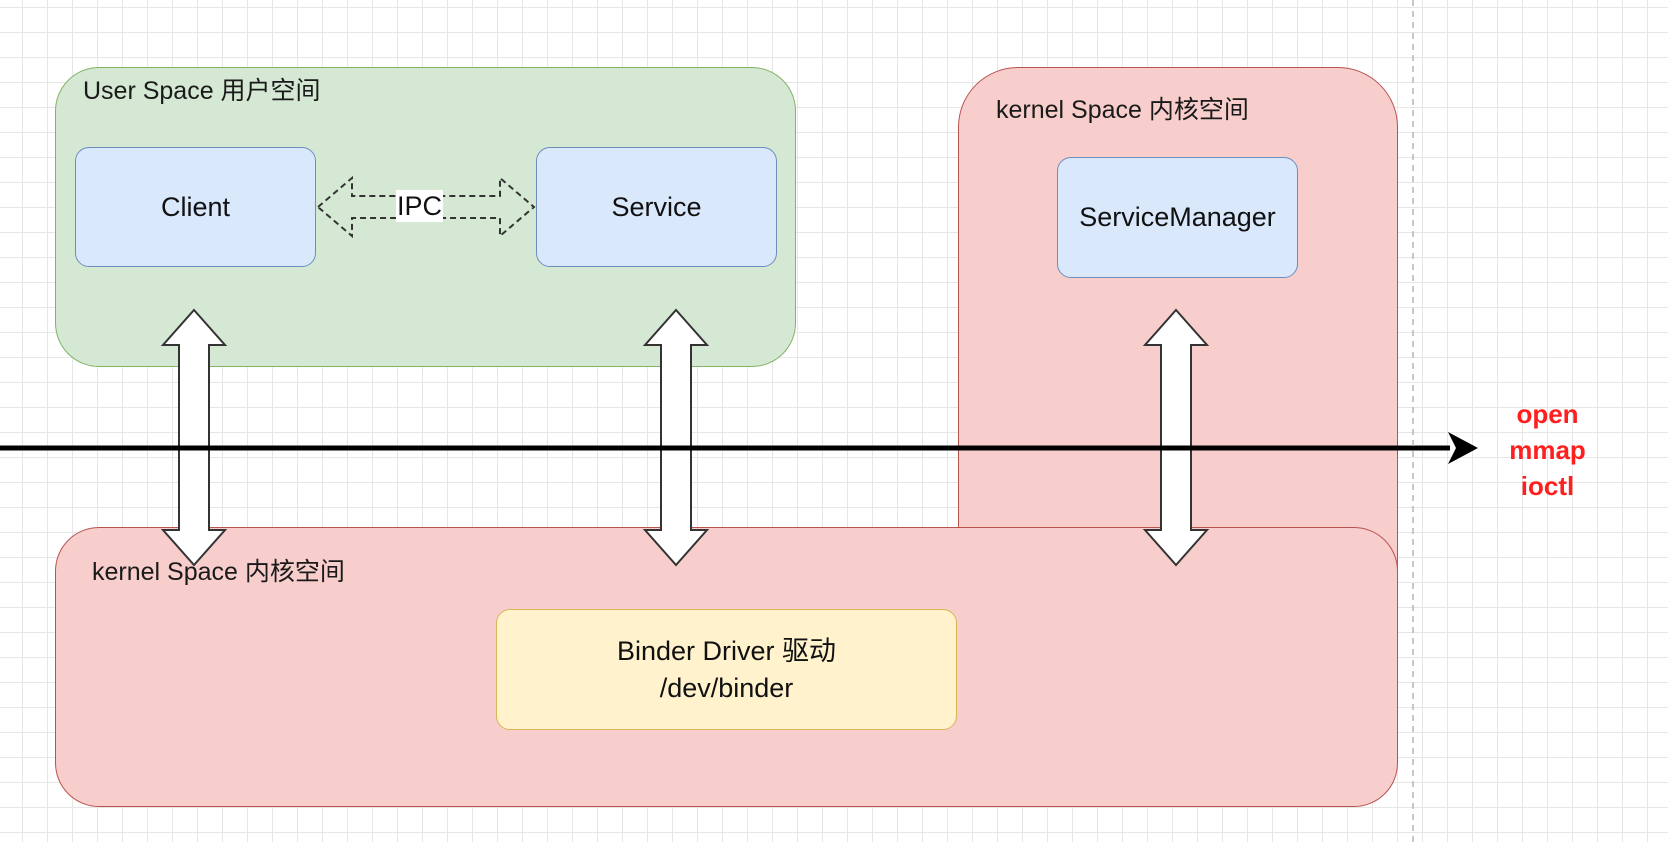  I want to click on service-manager-binder-double-arrow, so click(1176, 437).